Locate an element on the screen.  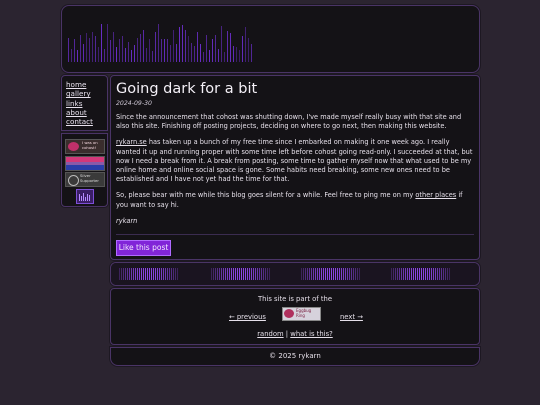
other-places-link: other places is located at coordinates (435, 195).